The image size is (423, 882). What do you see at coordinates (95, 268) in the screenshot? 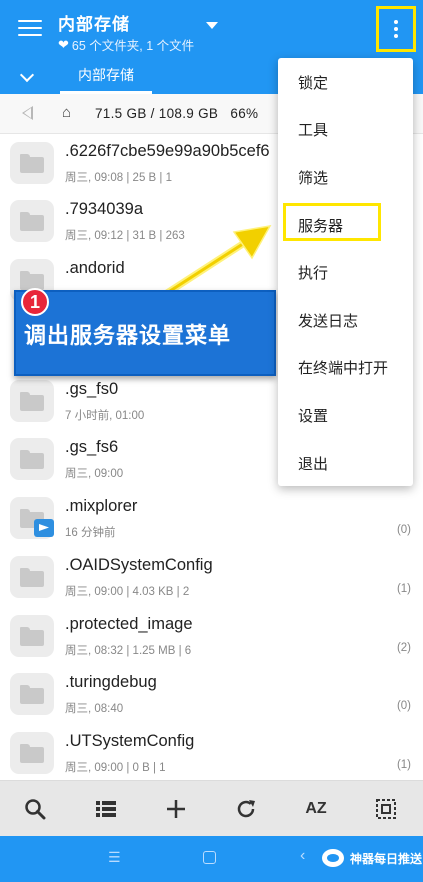
I see `file-name: .andorid` at bounding box center [95, 268].